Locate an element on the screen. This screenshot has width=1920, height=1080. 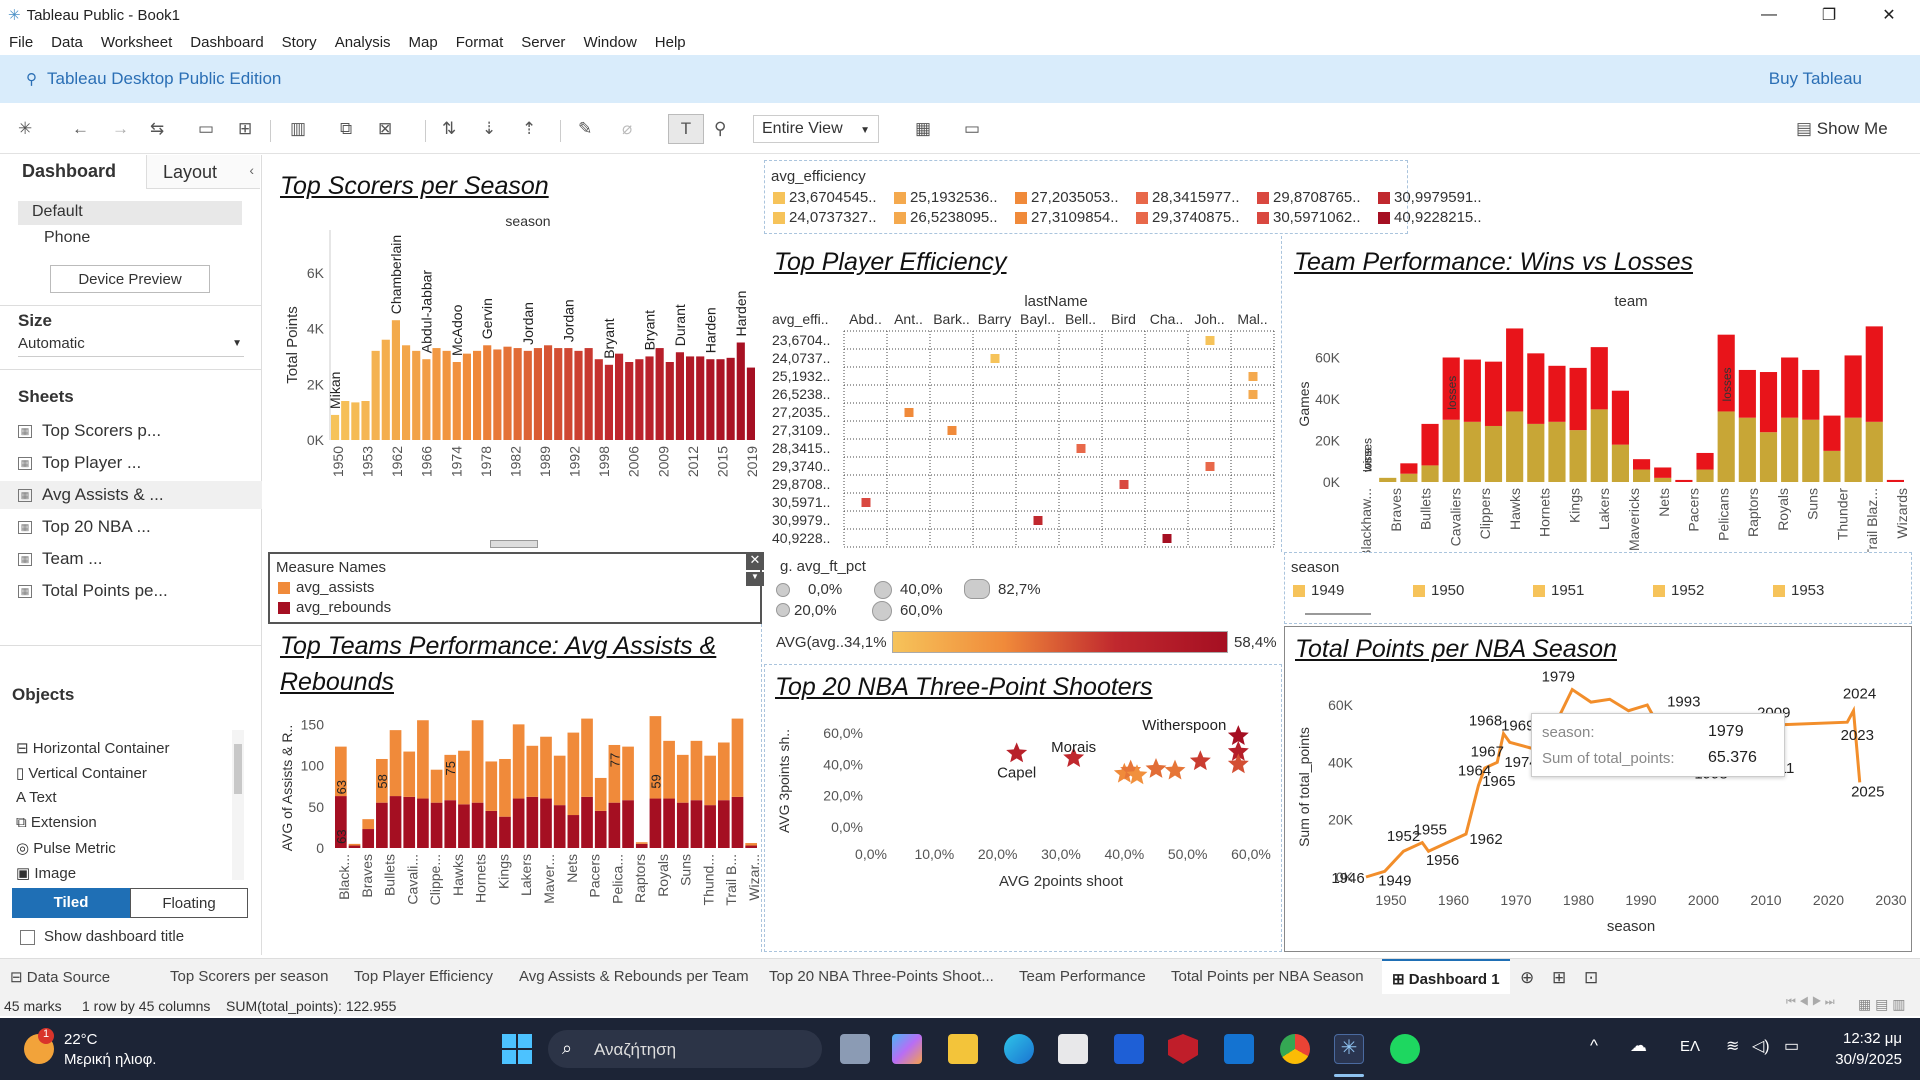
swap-icon: ⇅ is located at coordinates (449, 129).